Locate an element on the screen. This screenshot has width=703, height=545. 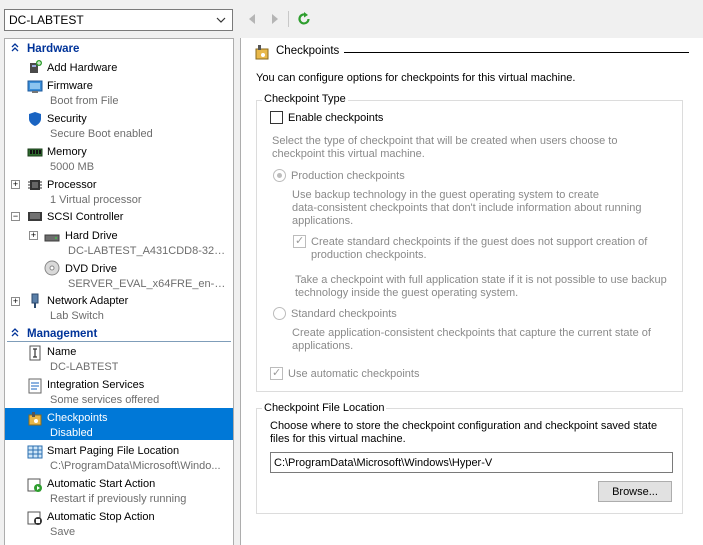
production-checkpoints-radio is located at coordinates (279, 175).